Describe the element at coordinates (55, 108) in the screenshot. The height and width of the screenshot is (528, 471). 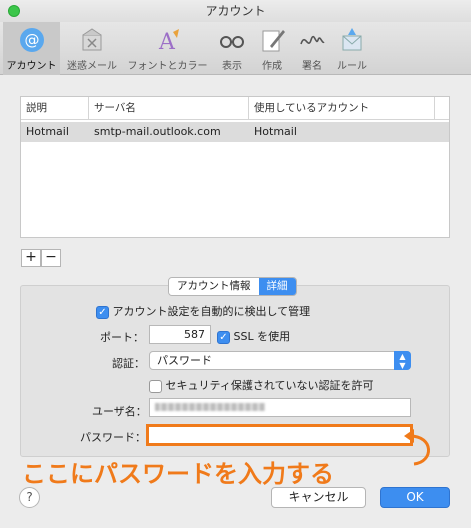
I see `column-header-description: 説明` at that location.